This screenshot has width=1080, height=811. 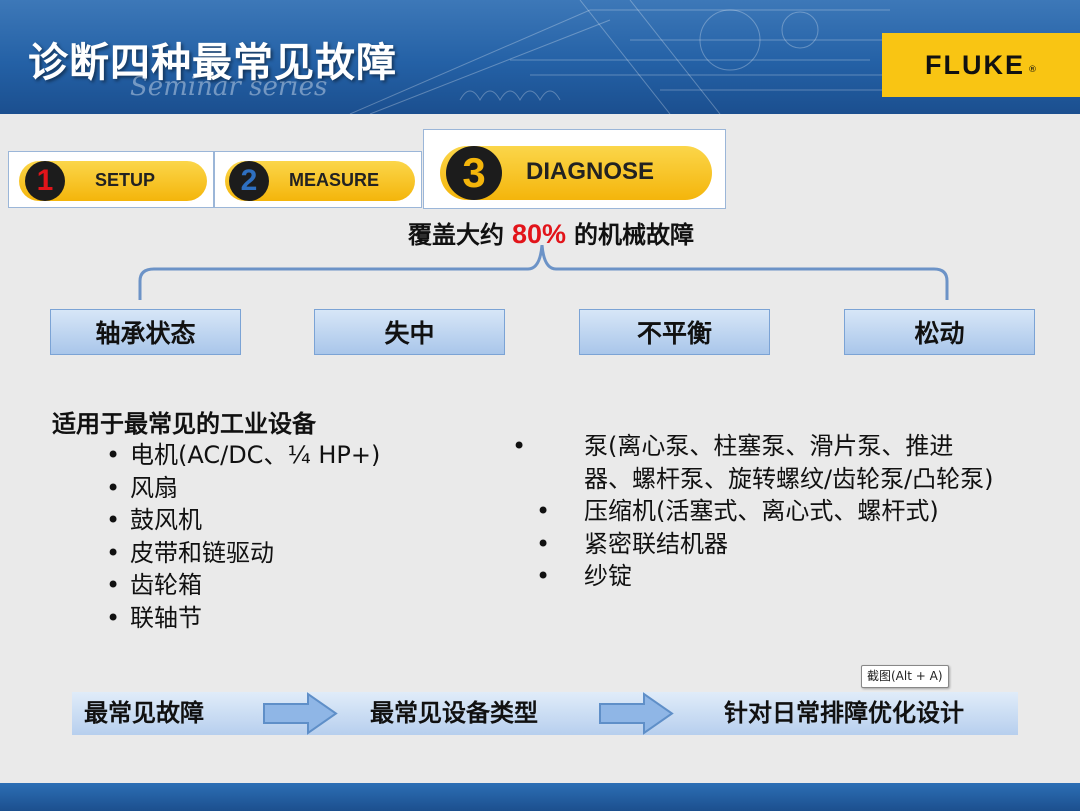 I want to click on category-bearing: 轴承状态, so click(x=145, y=332).